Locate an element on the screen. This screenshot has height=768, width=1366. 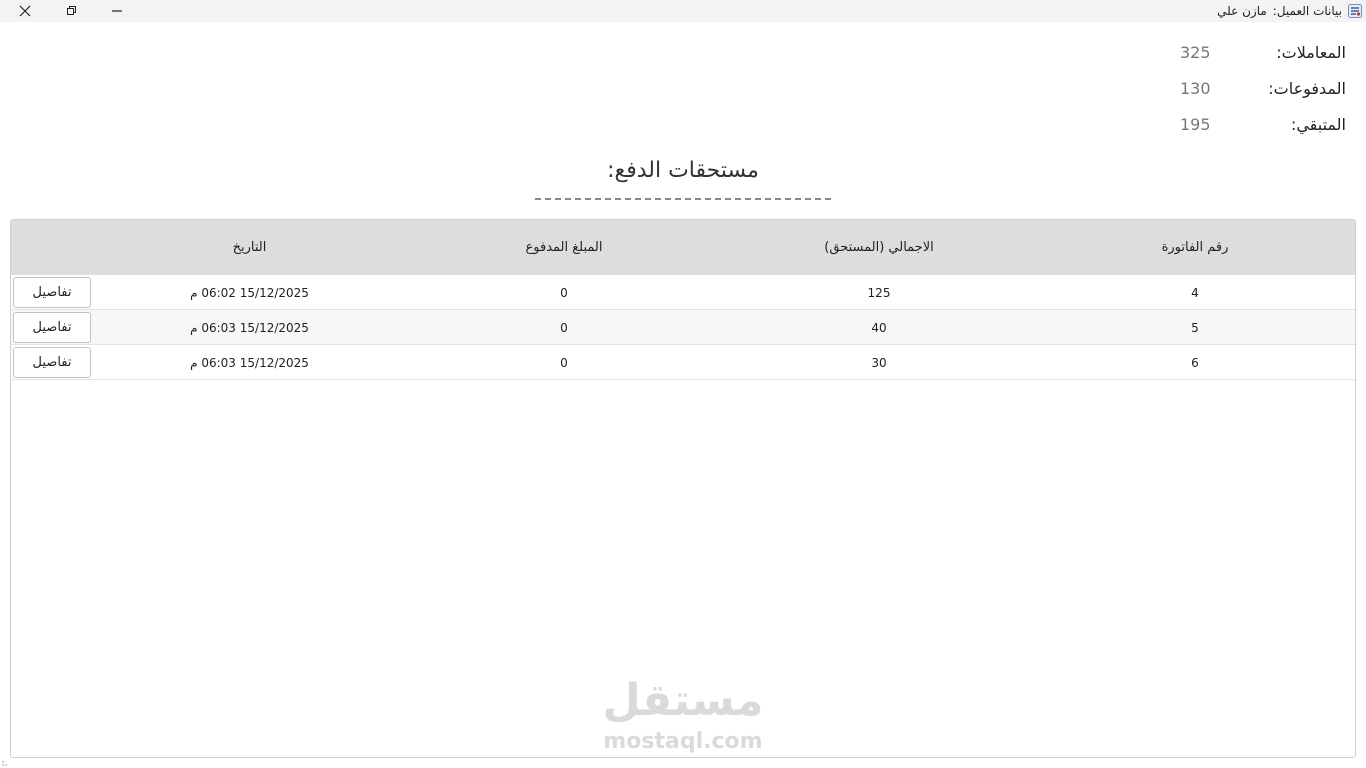
transactions-label: المعاملات: is located at coordinates (1311, 52).